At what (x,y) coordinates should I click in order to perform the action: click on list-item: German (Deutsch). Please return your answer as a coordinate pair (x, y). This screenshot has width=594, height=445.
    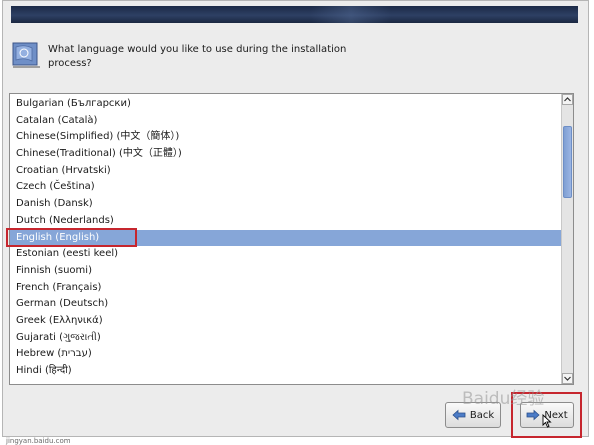
    Looking at the image, I should click on (285, 304).